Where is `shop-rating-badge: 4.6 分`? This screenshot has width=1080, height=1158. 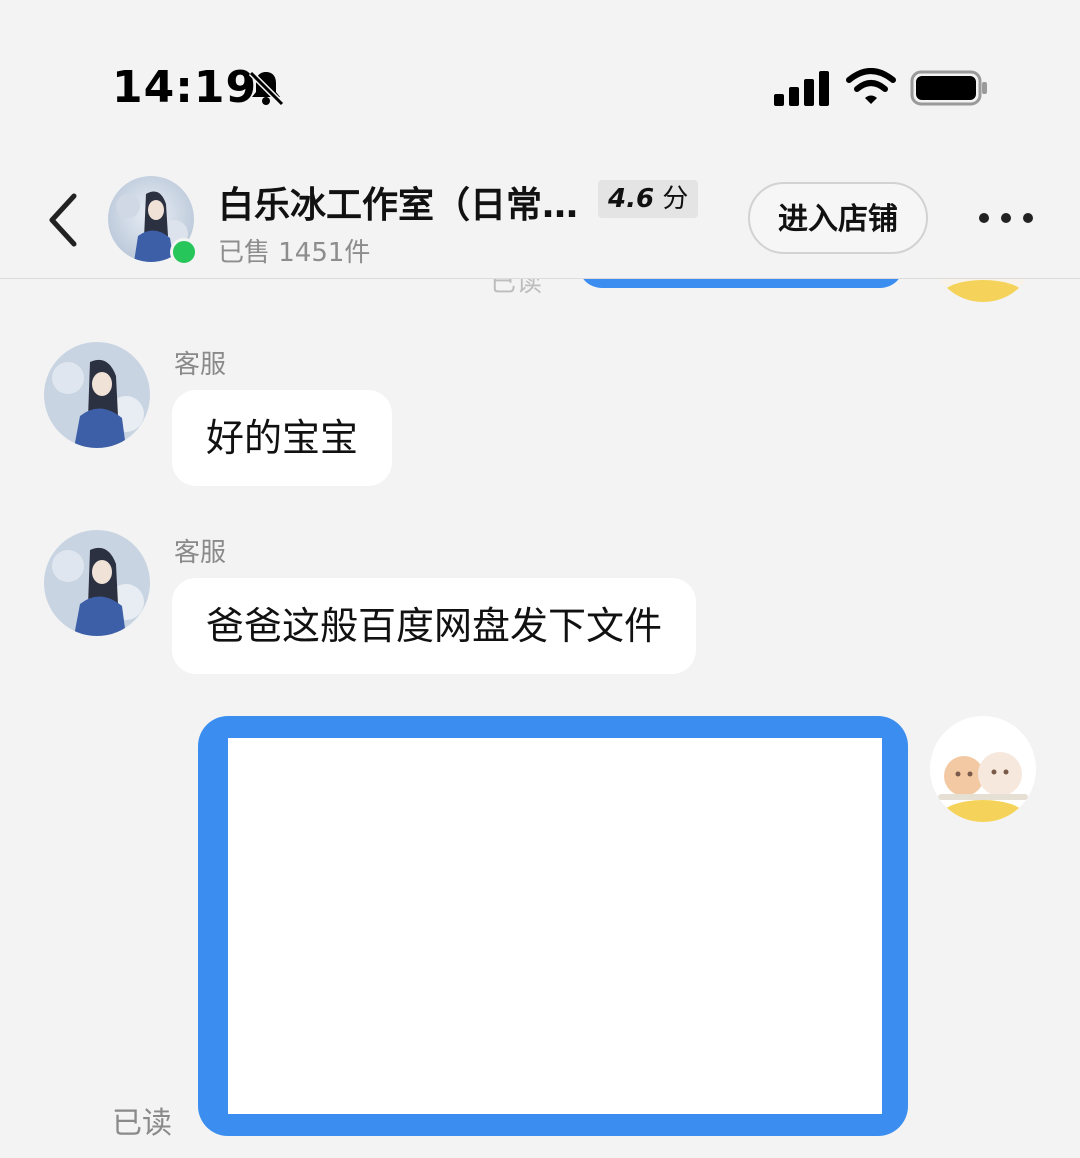 shop-rating-badge: 4.6 分 is located at coordinates (648, 199).